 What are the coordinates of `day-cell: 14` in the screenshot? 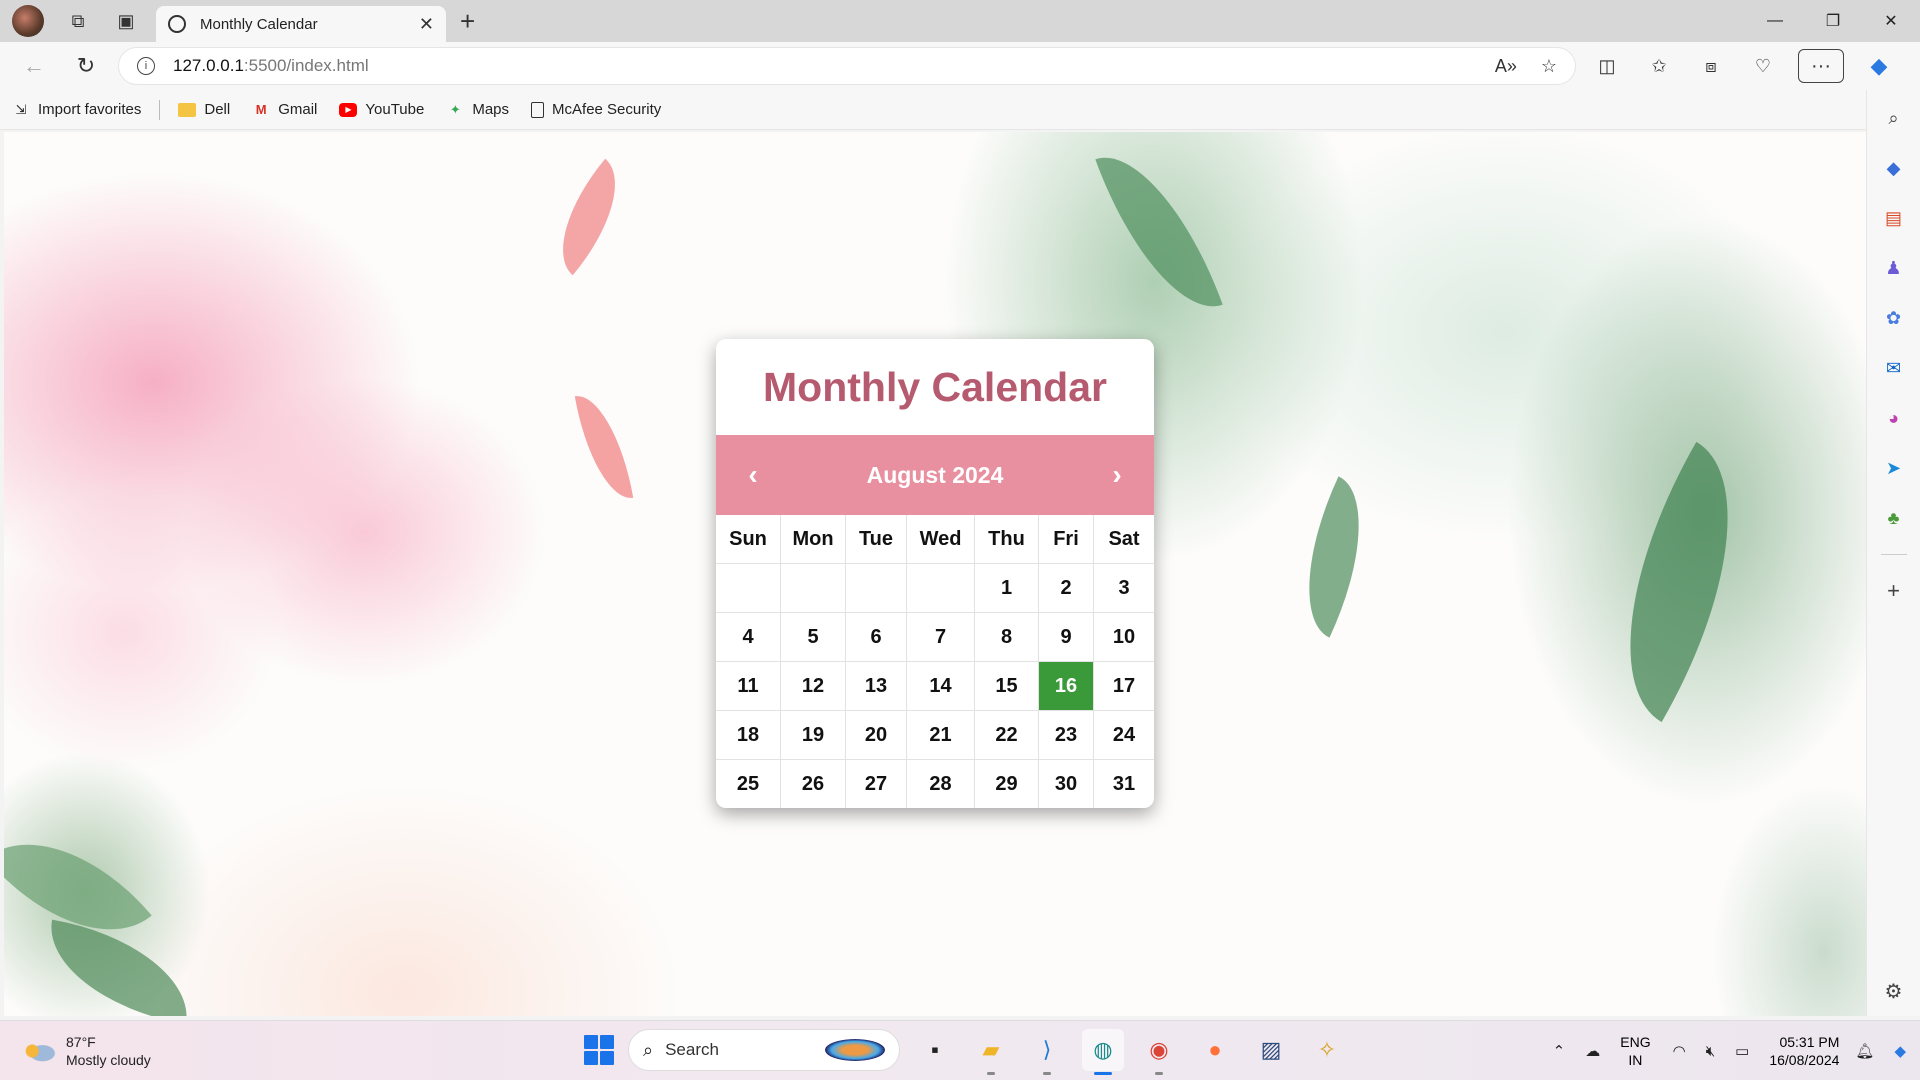 It's located at (941, 686).